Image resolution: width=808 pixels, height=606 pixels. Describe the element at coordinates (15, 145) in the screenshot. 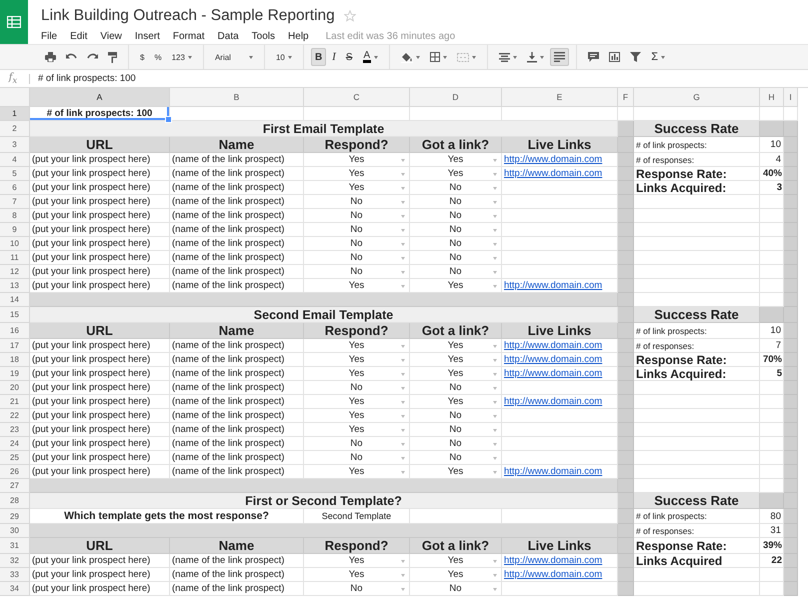

I see `row-number: 3` at that location.